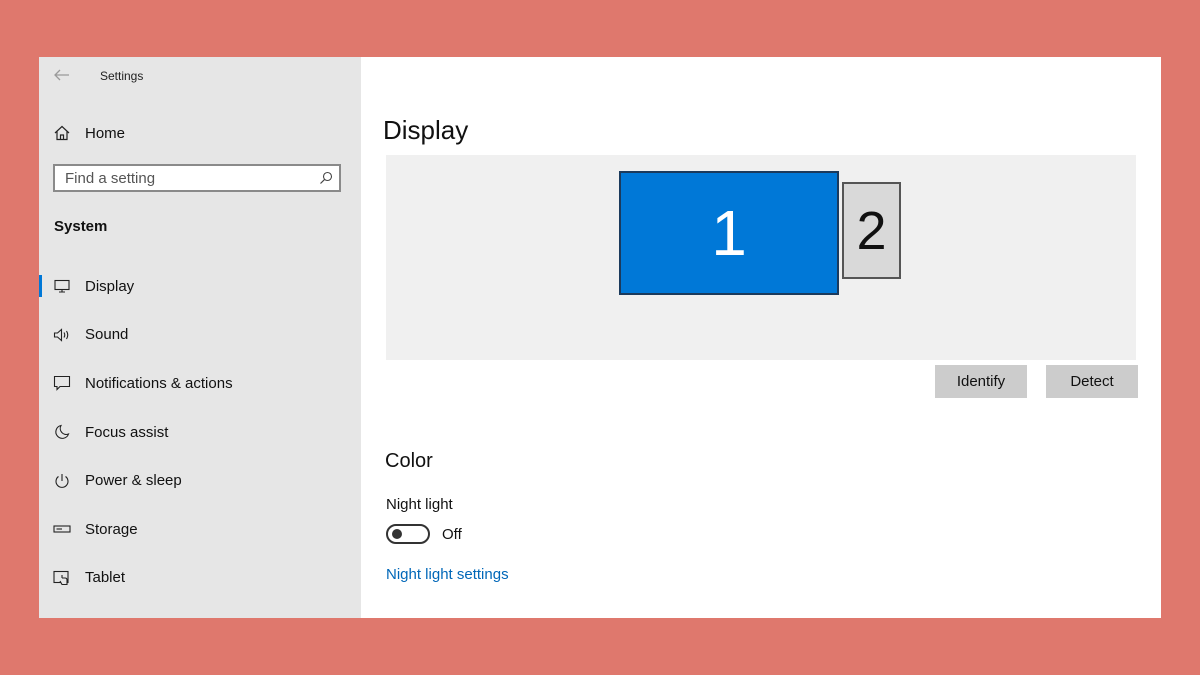 The image size is (1200, 675). I want to click on sidebar-item-display: Display, so click(200, 286).